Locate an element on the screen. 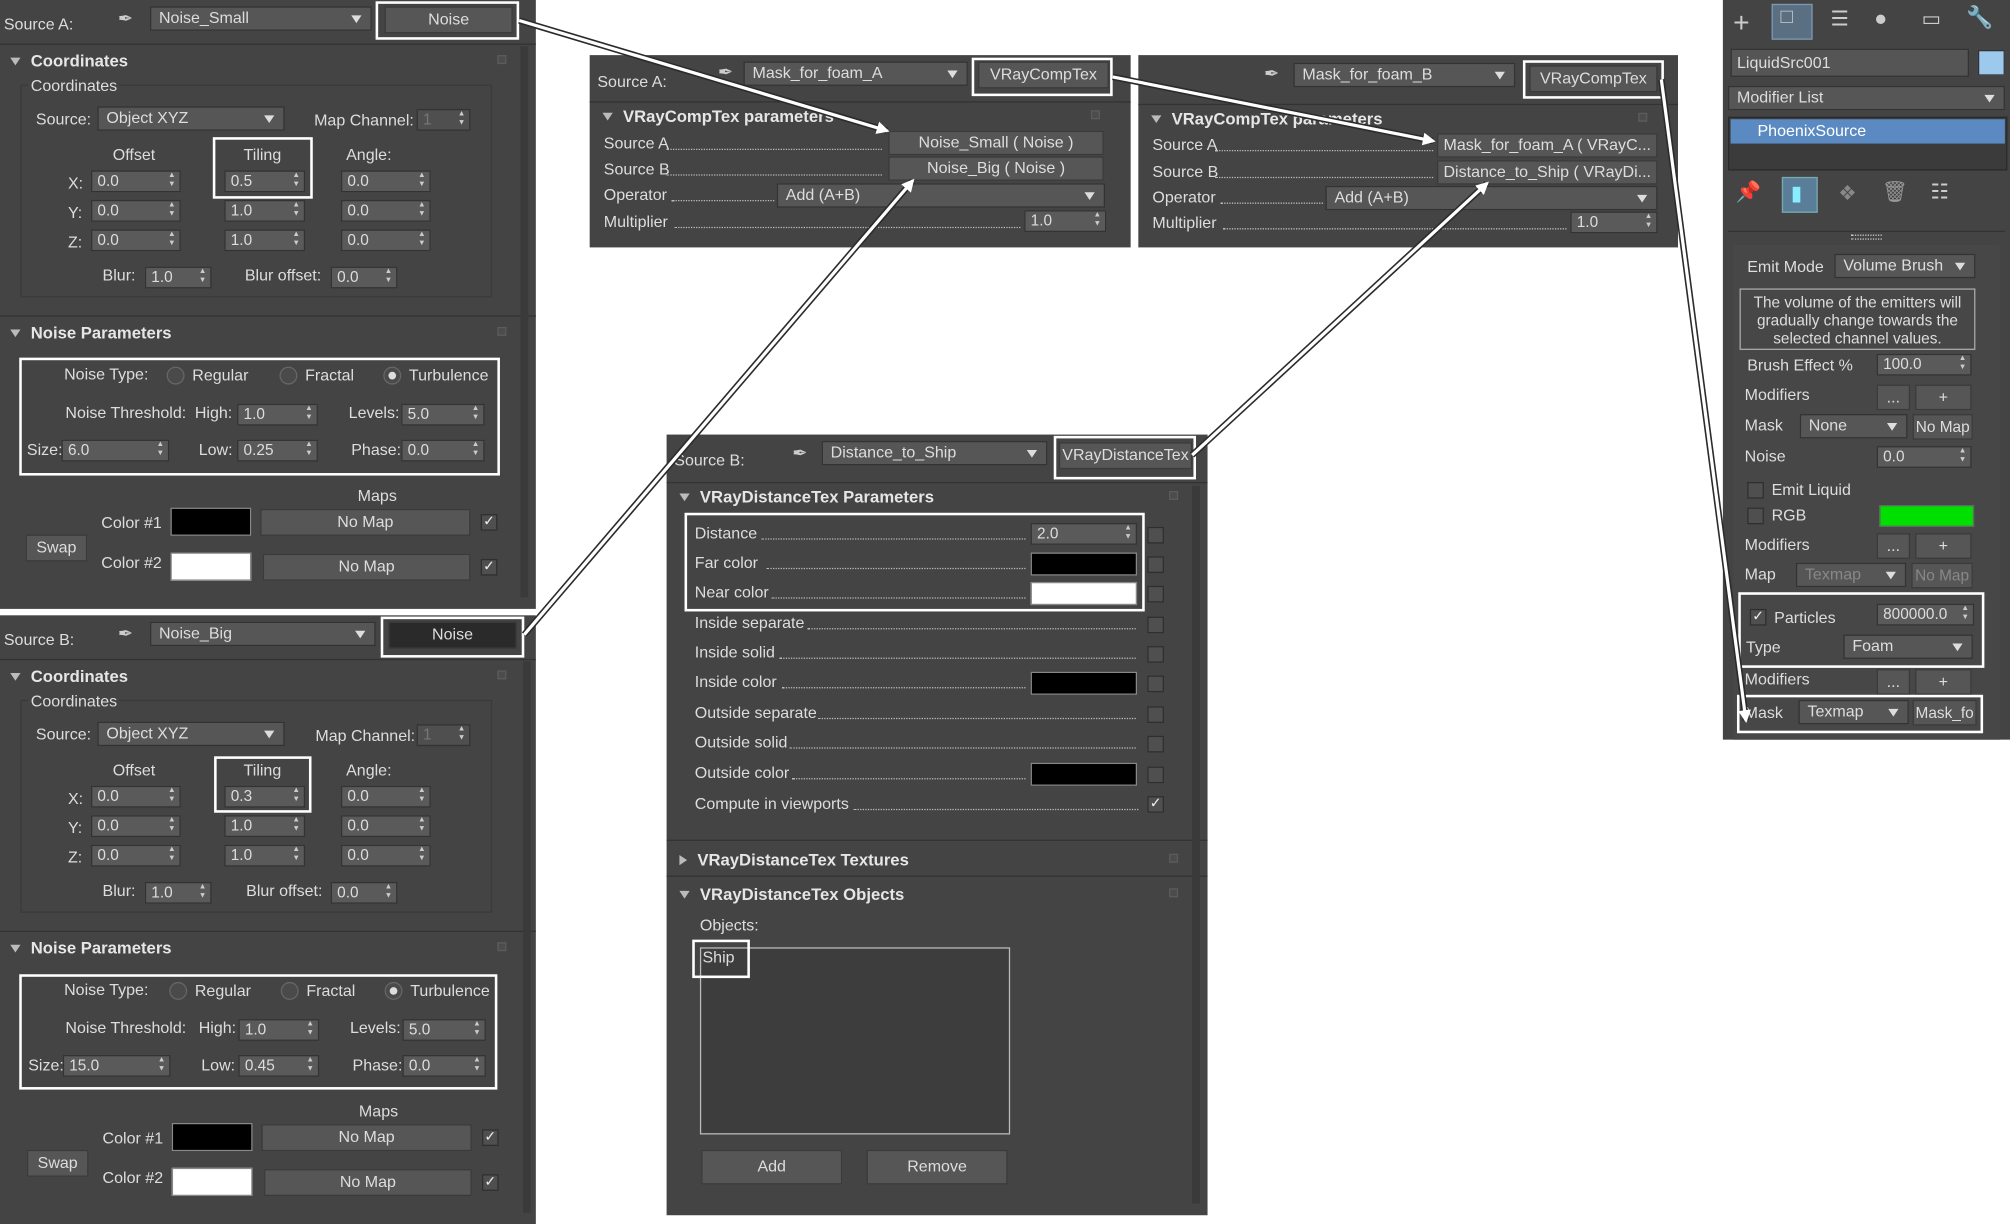 The width and height of the screenshot is (2010, 1224). arrow-distance-to-source-b is located at coordinates (1340, 319).